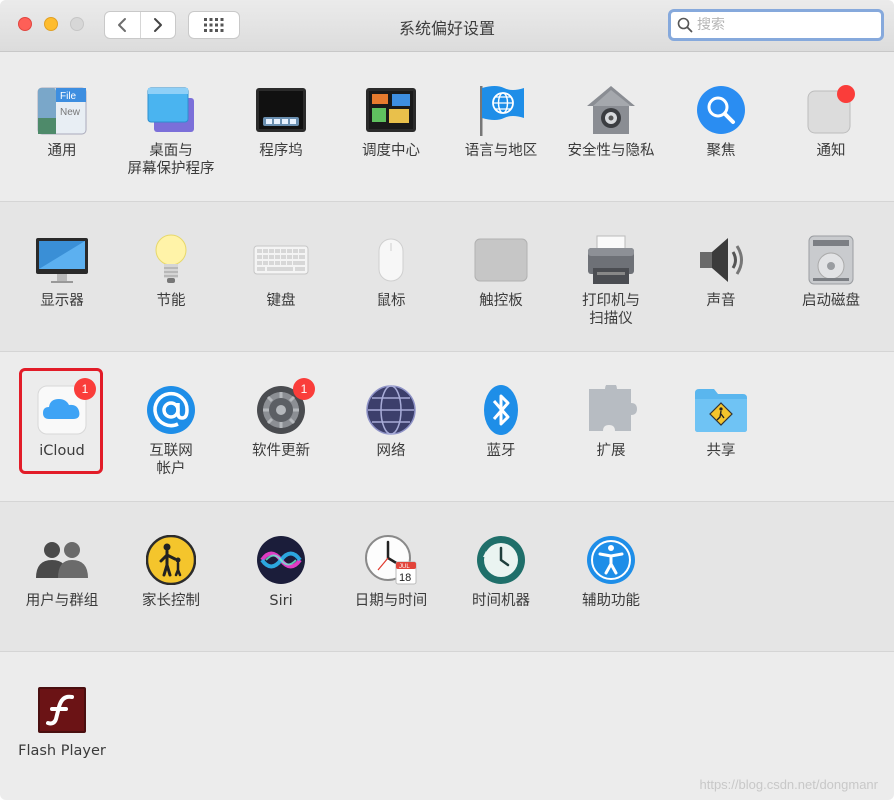 The width and height of the screenshot is (894, 800). Describe the element at coordinates (171, 460) in the screenshot. I see `pref-label: 互联网 帐户` at that location.